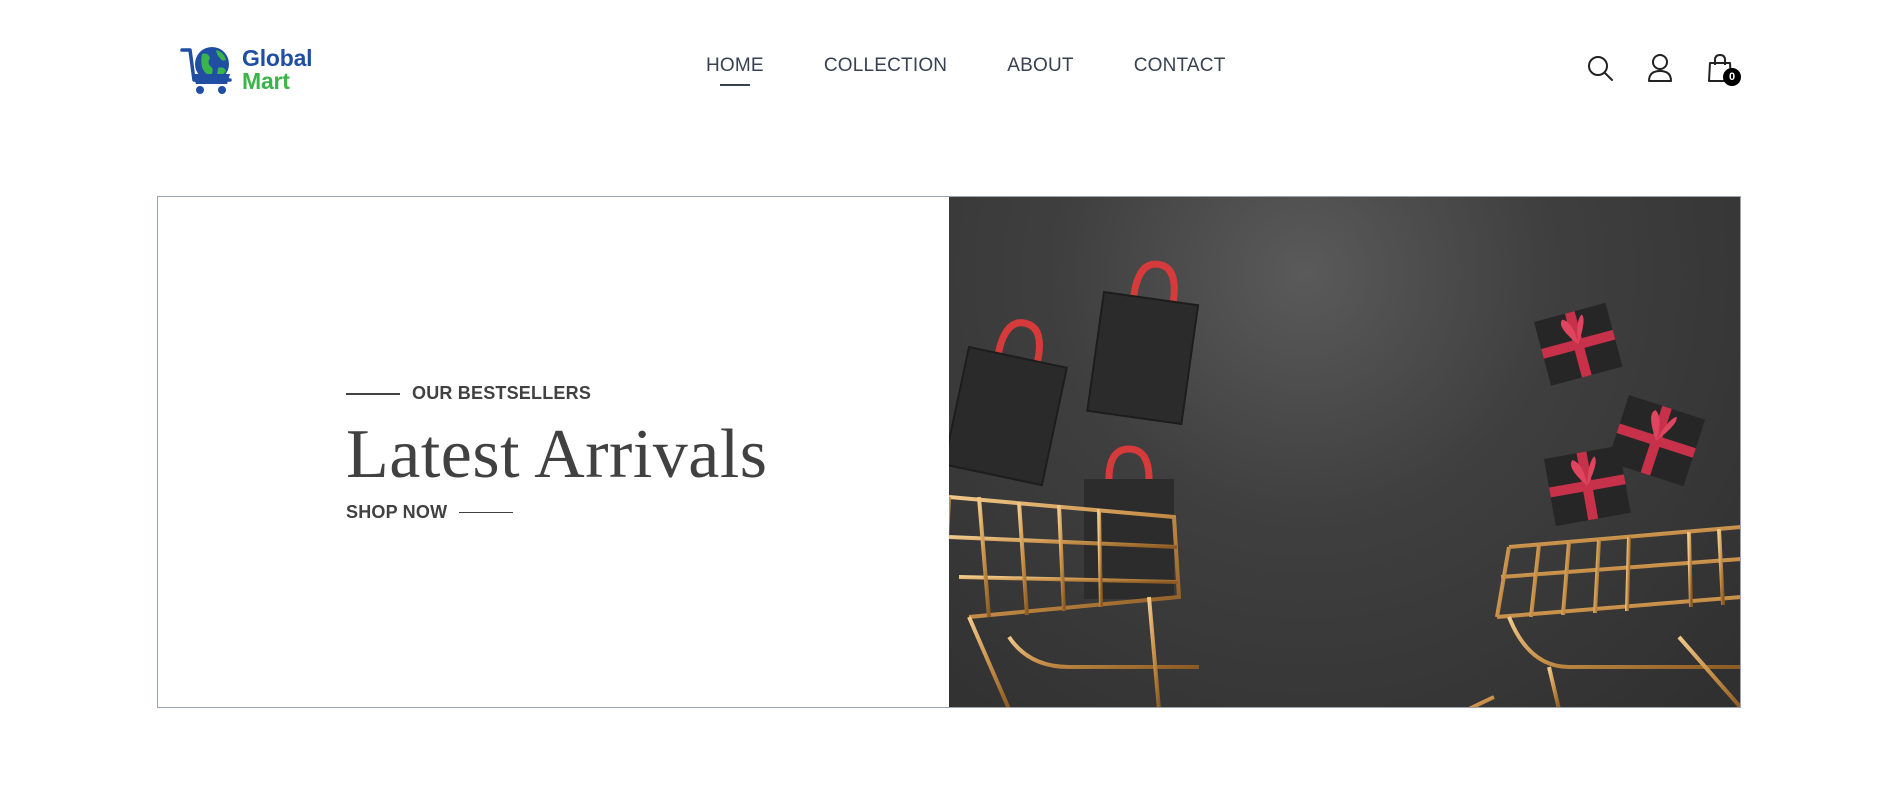  What do you see at coordinates (1732, 77) in the screenshot?
I see `cart-count-badge: 0` at bounding box center [1732, 77].